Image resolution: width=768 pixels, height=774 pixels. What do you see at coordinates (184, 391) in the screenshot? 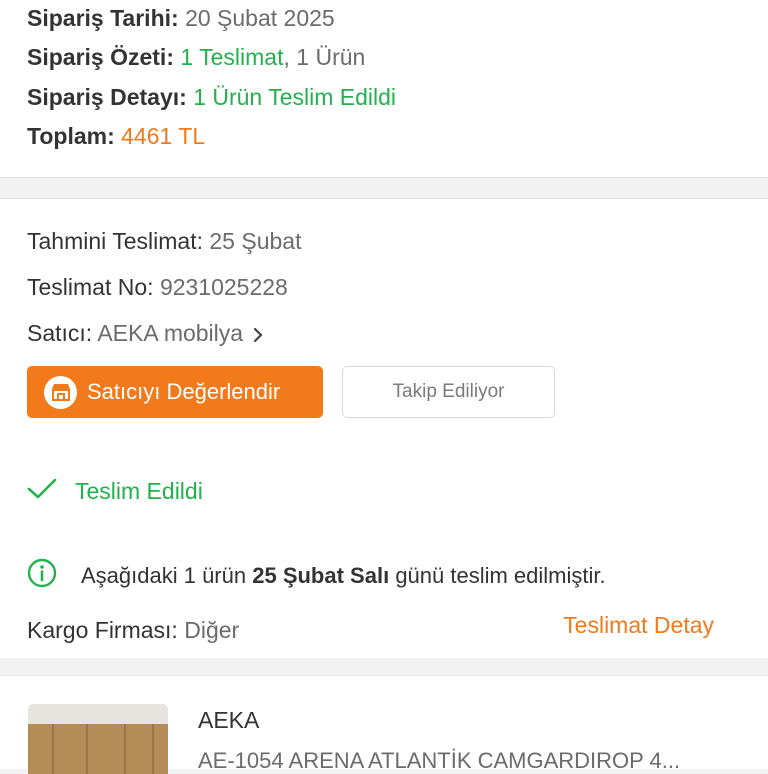
I see `rate-seller-label: Satıcıyı Değerlendir` at bounding box center [184, 391].